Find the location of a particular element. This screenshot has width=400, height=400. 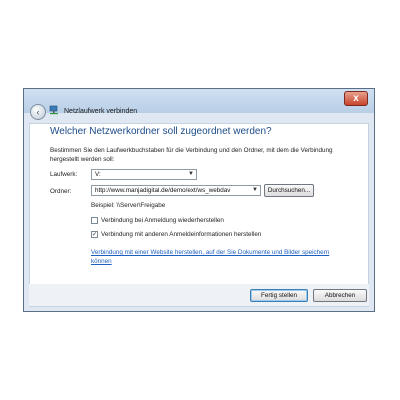

close-button: x is located at coordinates (356, 98).